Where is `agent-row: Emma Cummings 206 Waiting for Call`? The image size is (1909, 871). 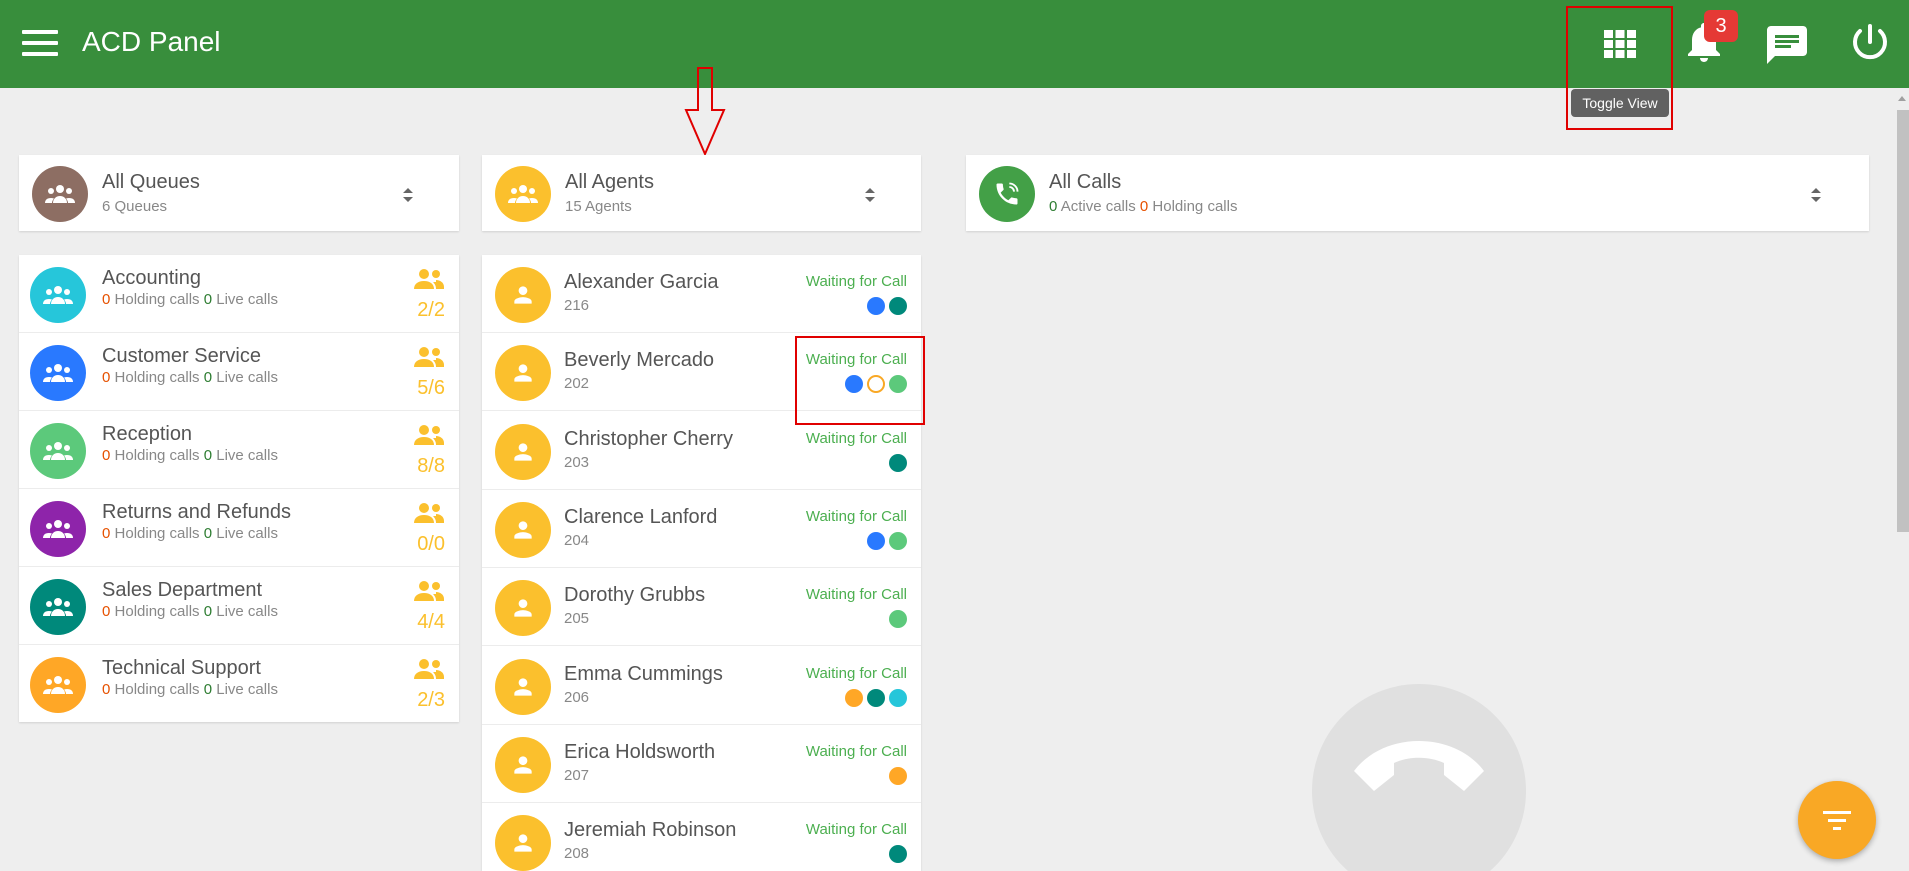
agent-row: Emma Cummings 206 Waiting for Call is located at coordinates (701, 686).